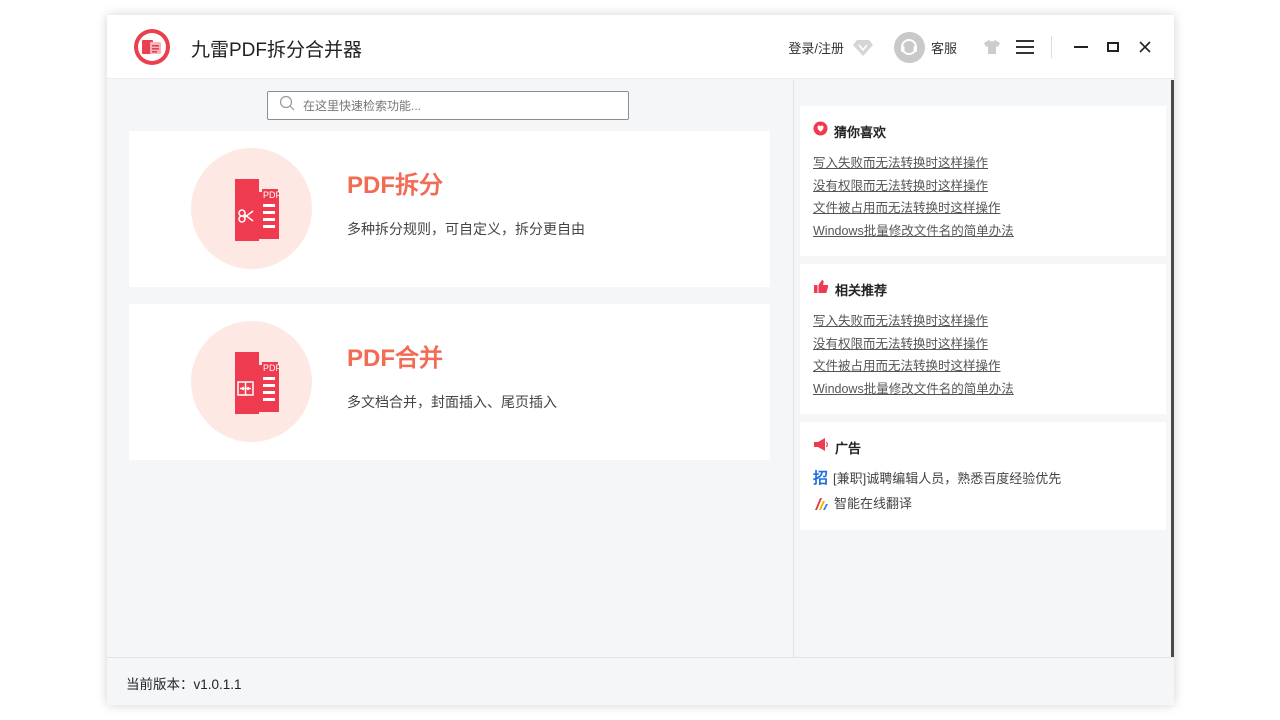  What do you see at coordinates (913, 389) in the screenshot?
I see `recommend-link-4: Windows批量修改文件名的简单办法` at bounding box center [913, 389].